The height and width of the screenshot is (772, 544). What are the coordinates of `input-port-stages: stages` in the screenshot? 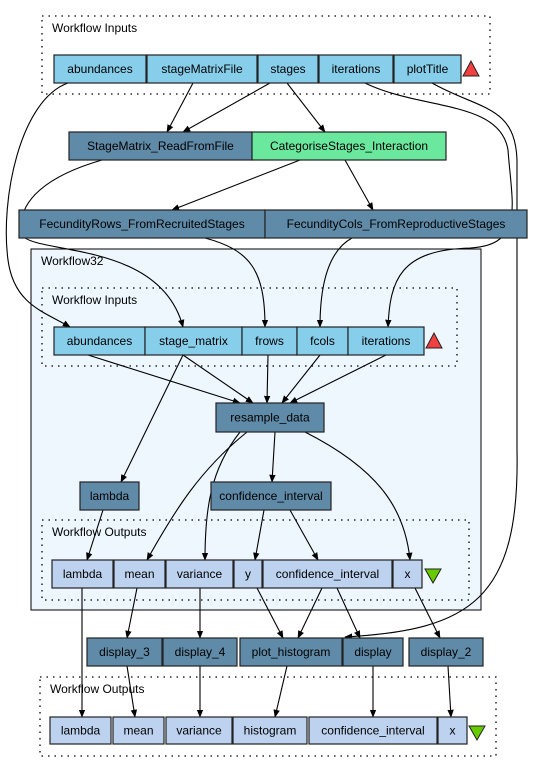 It's located at (288, 69).